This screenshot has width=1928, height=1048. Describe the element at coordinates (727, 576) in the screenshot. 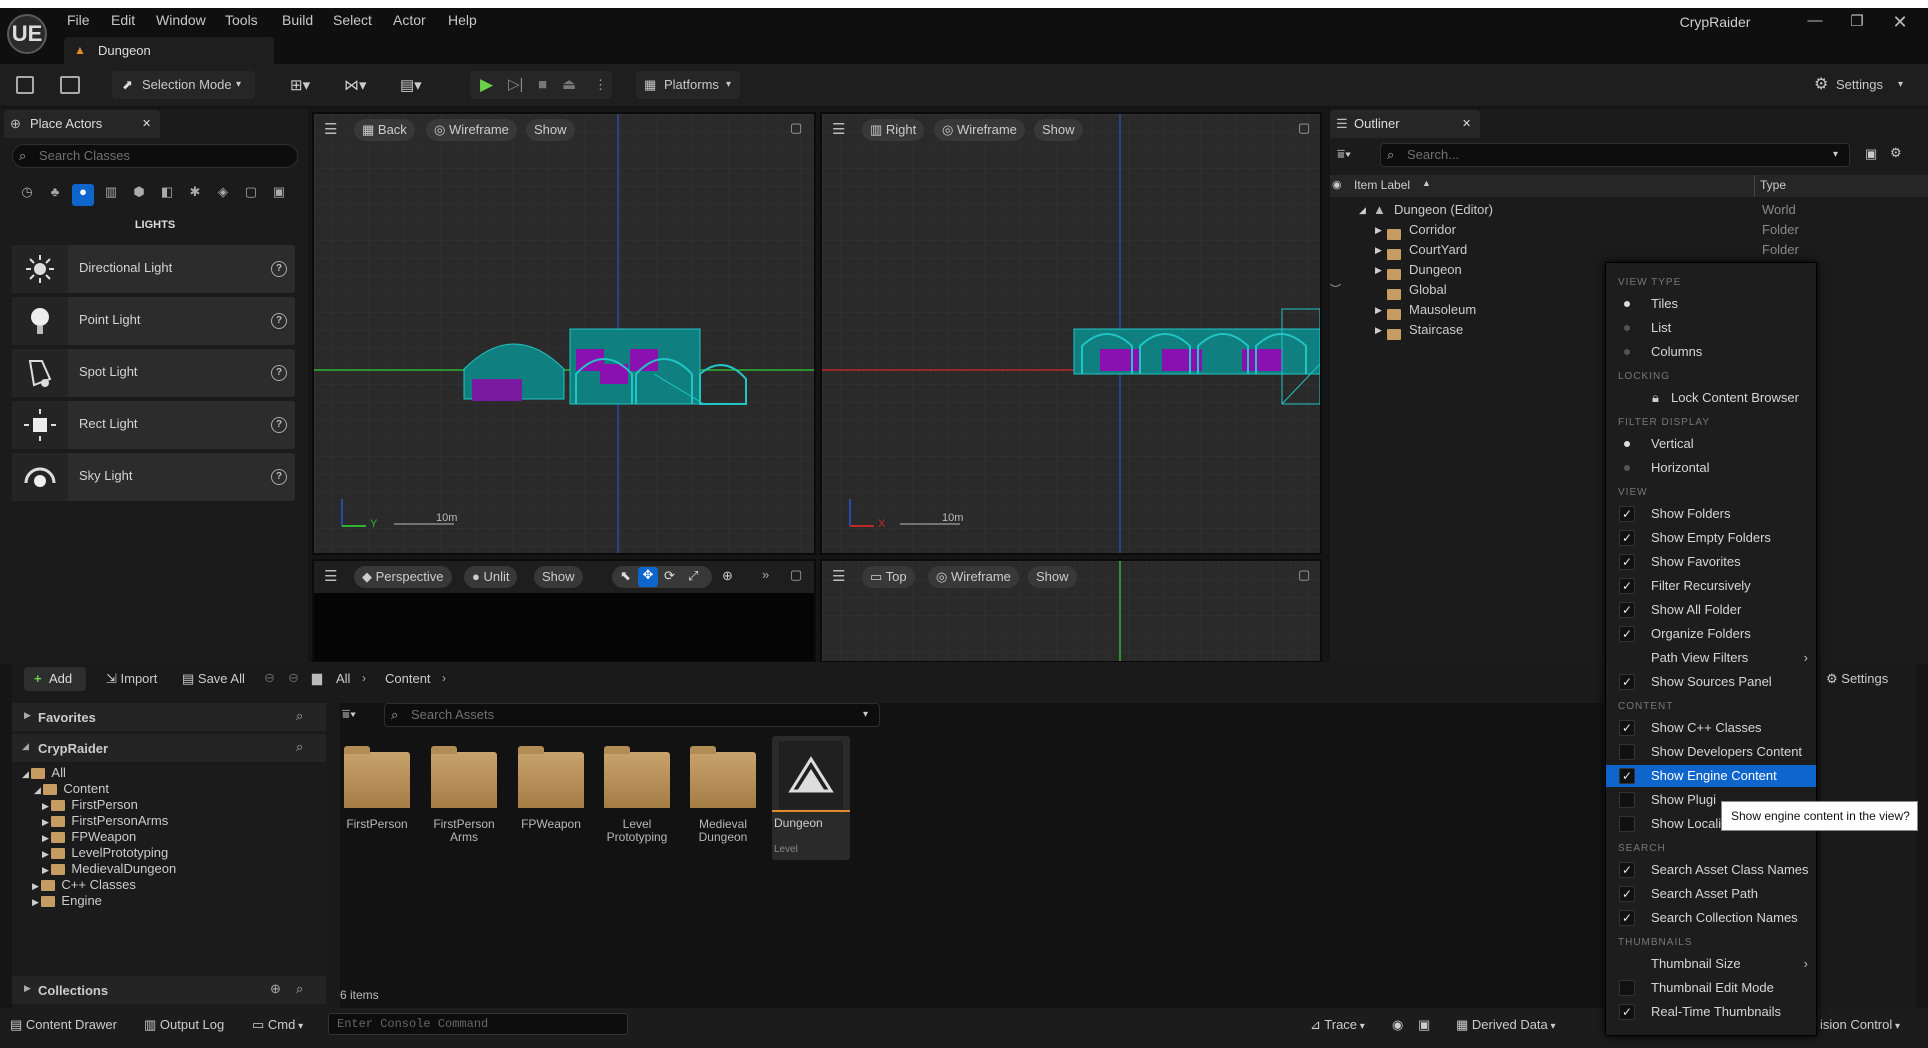

I see `world-local-icon: ⊕` at that location.